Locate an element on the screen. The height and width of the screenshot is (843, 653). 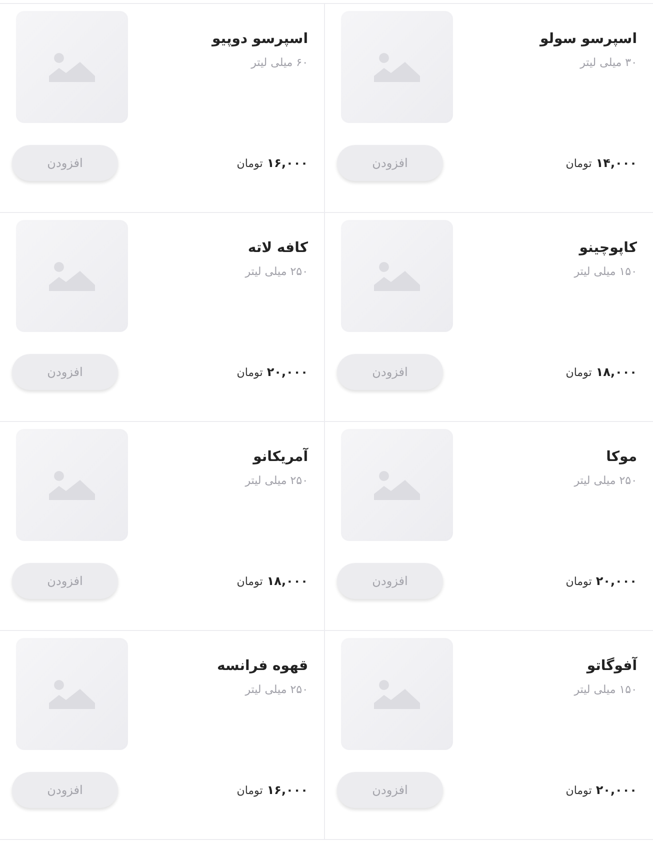
product-name: آمریکانو is located at coordinates (280, 457).